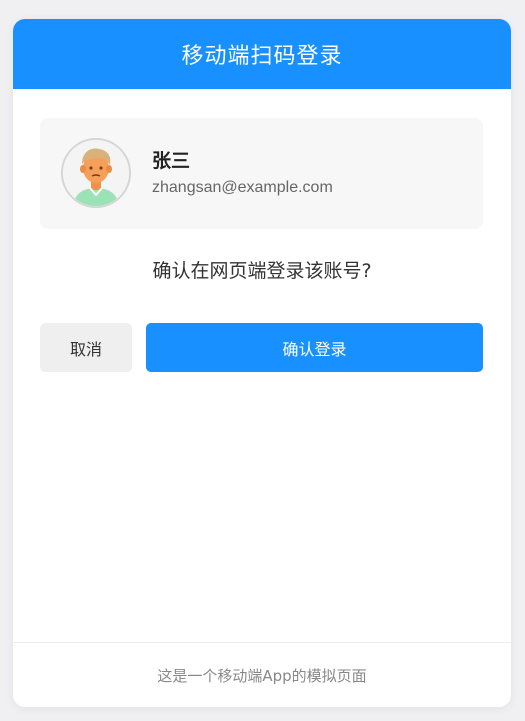 Image resolution: width=525 pixels, height=721 pixels. Describe the element at coordinates (171, 161) in the screenshot. I see `user-name: 张三` at that location.